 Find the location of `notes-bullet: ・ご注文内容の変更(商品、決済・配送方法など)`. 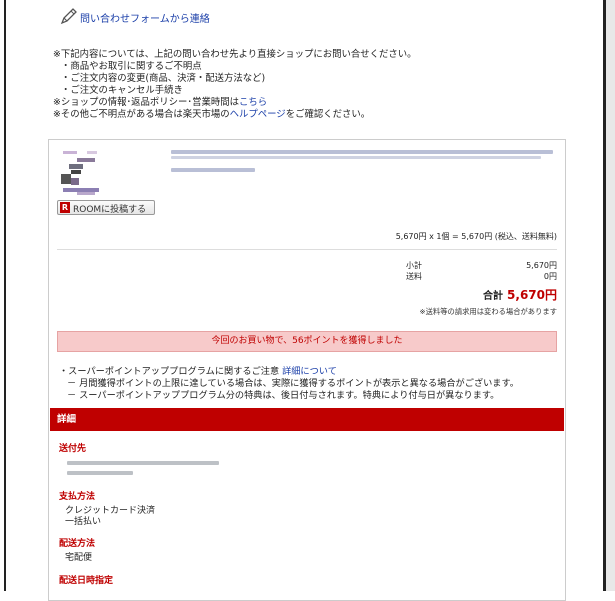

notes-bullet: ・ご注文内容の変更(商品、決済・配送方法など) is located at coordinates (163, 78).